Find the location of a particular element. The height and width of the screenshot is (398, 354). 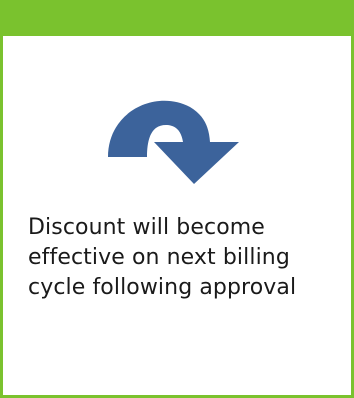

card-header-bar is located at coordinates (177, 18).